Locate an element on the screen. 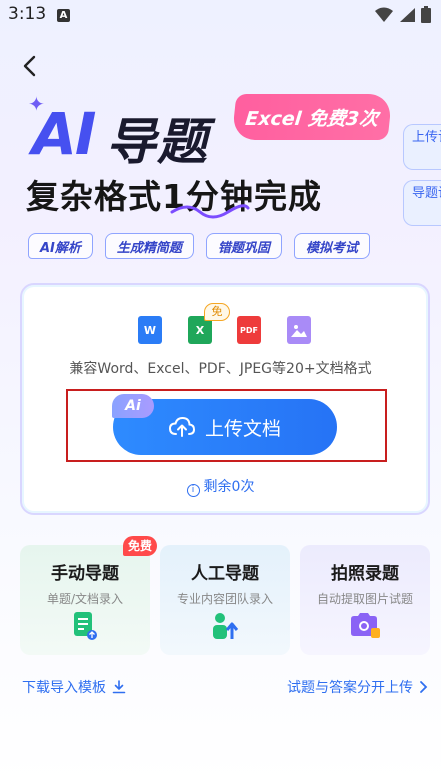 This screenshot has height=784, width=441. separate-upload-link: 试题与答案分开上传 is located at coordinates (358, 687).